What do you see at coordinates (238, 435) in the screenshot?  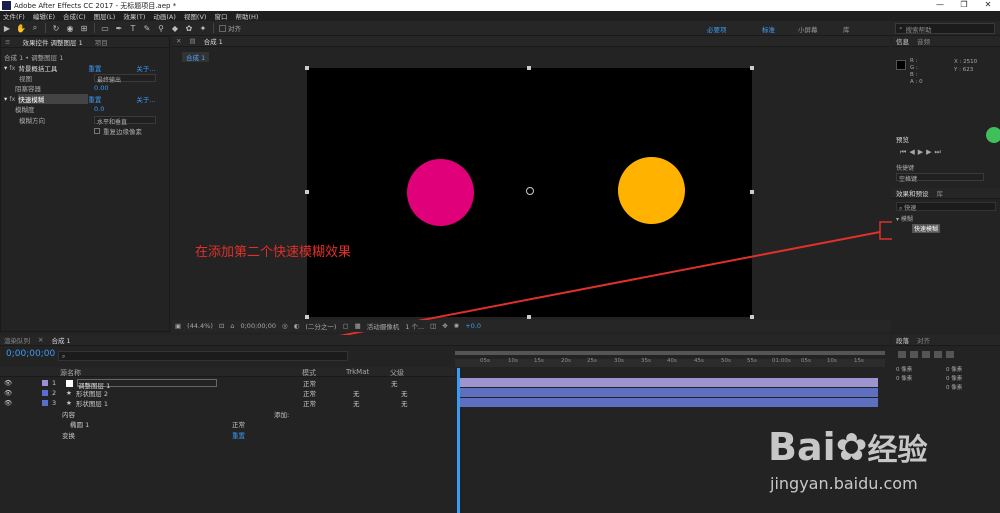 I see `transform-reset: 重置` at bounding box center [238, 435].